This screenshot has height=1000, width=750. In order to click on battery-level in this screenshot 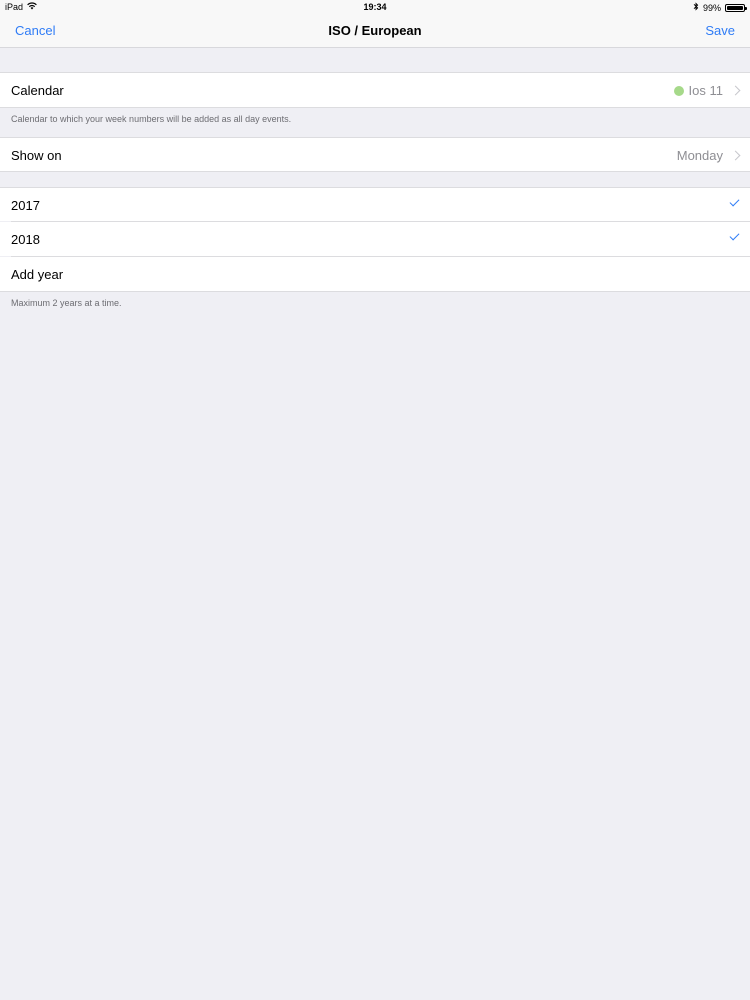, I will do `click(735, 7)`.